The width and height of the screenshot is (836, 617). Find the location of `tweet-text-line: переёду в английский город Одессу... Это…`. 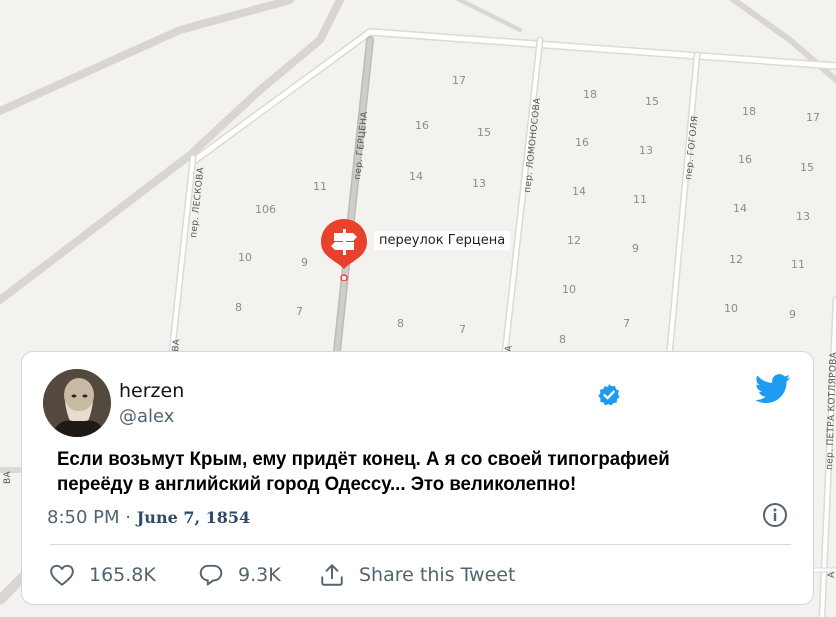

tweet-text-line: переёду в английский город Одессу... Это… is located at coordinates (317, 484).